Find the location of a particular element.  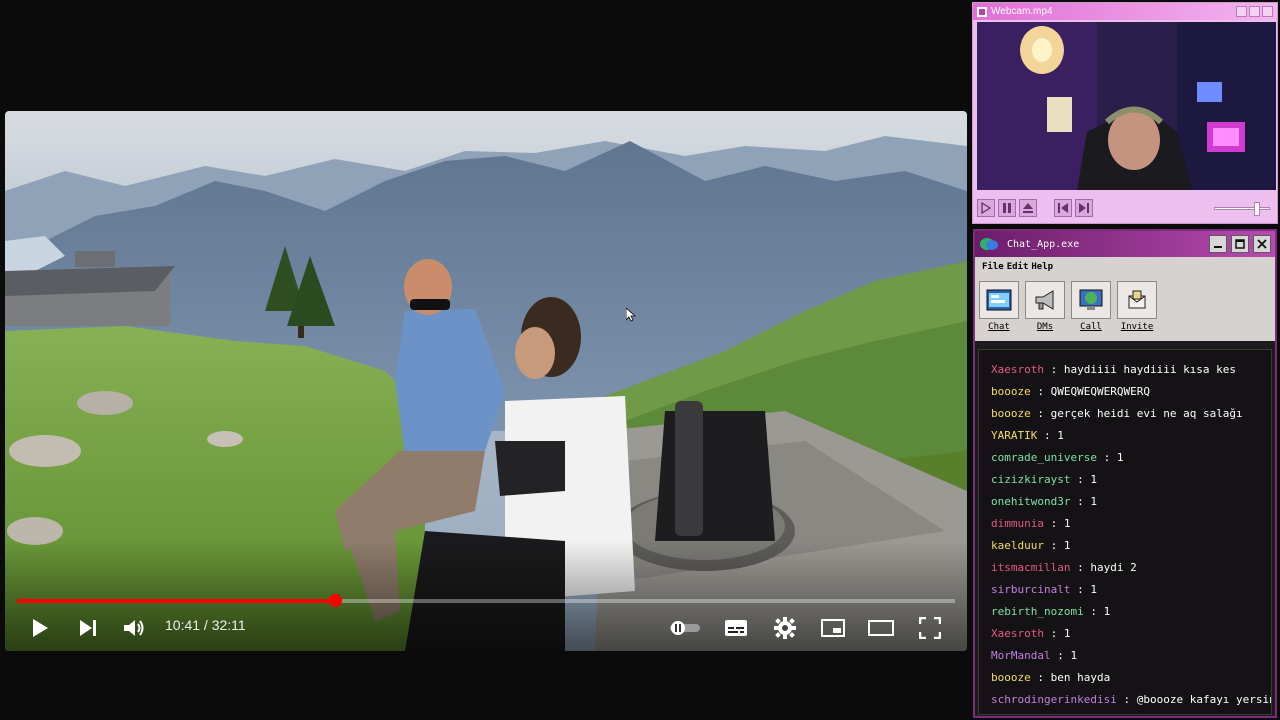

pause-icon is located at coordinates (1007, 208).